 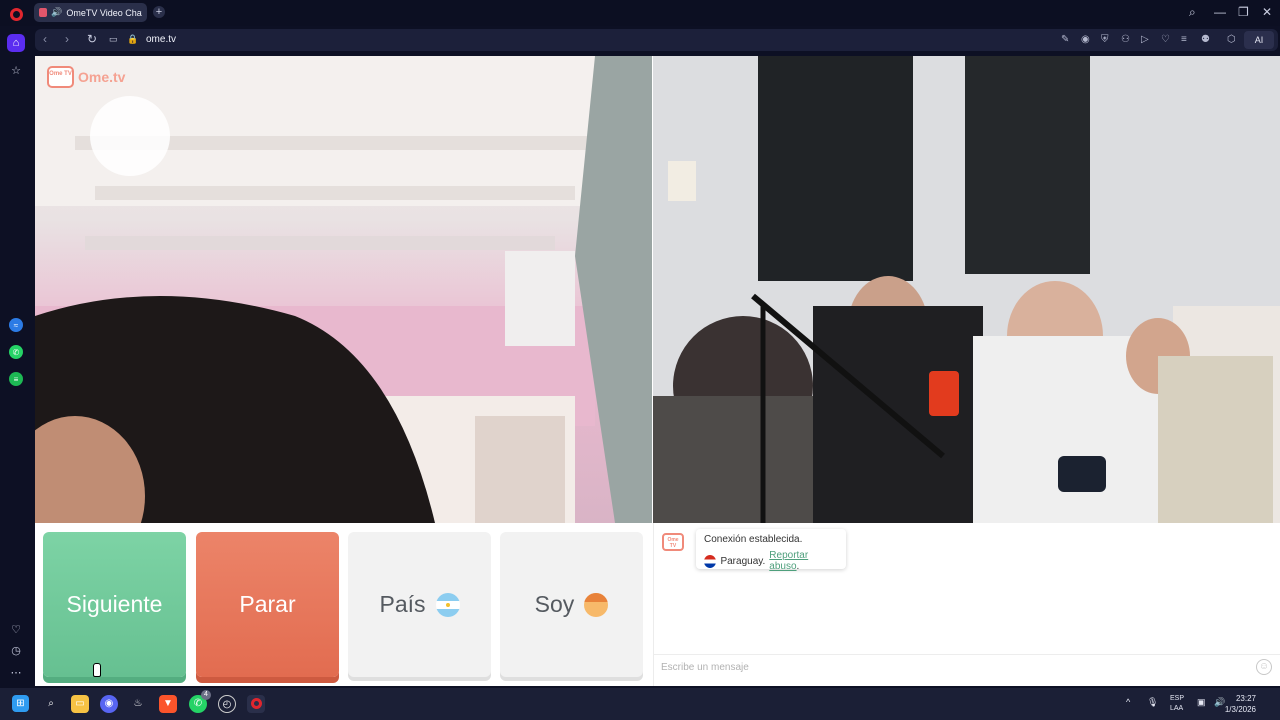 What do you see at coordinates (16, 14) in the screenshot?
I see `opera-logo-icon` at bounding box center [16, 14].